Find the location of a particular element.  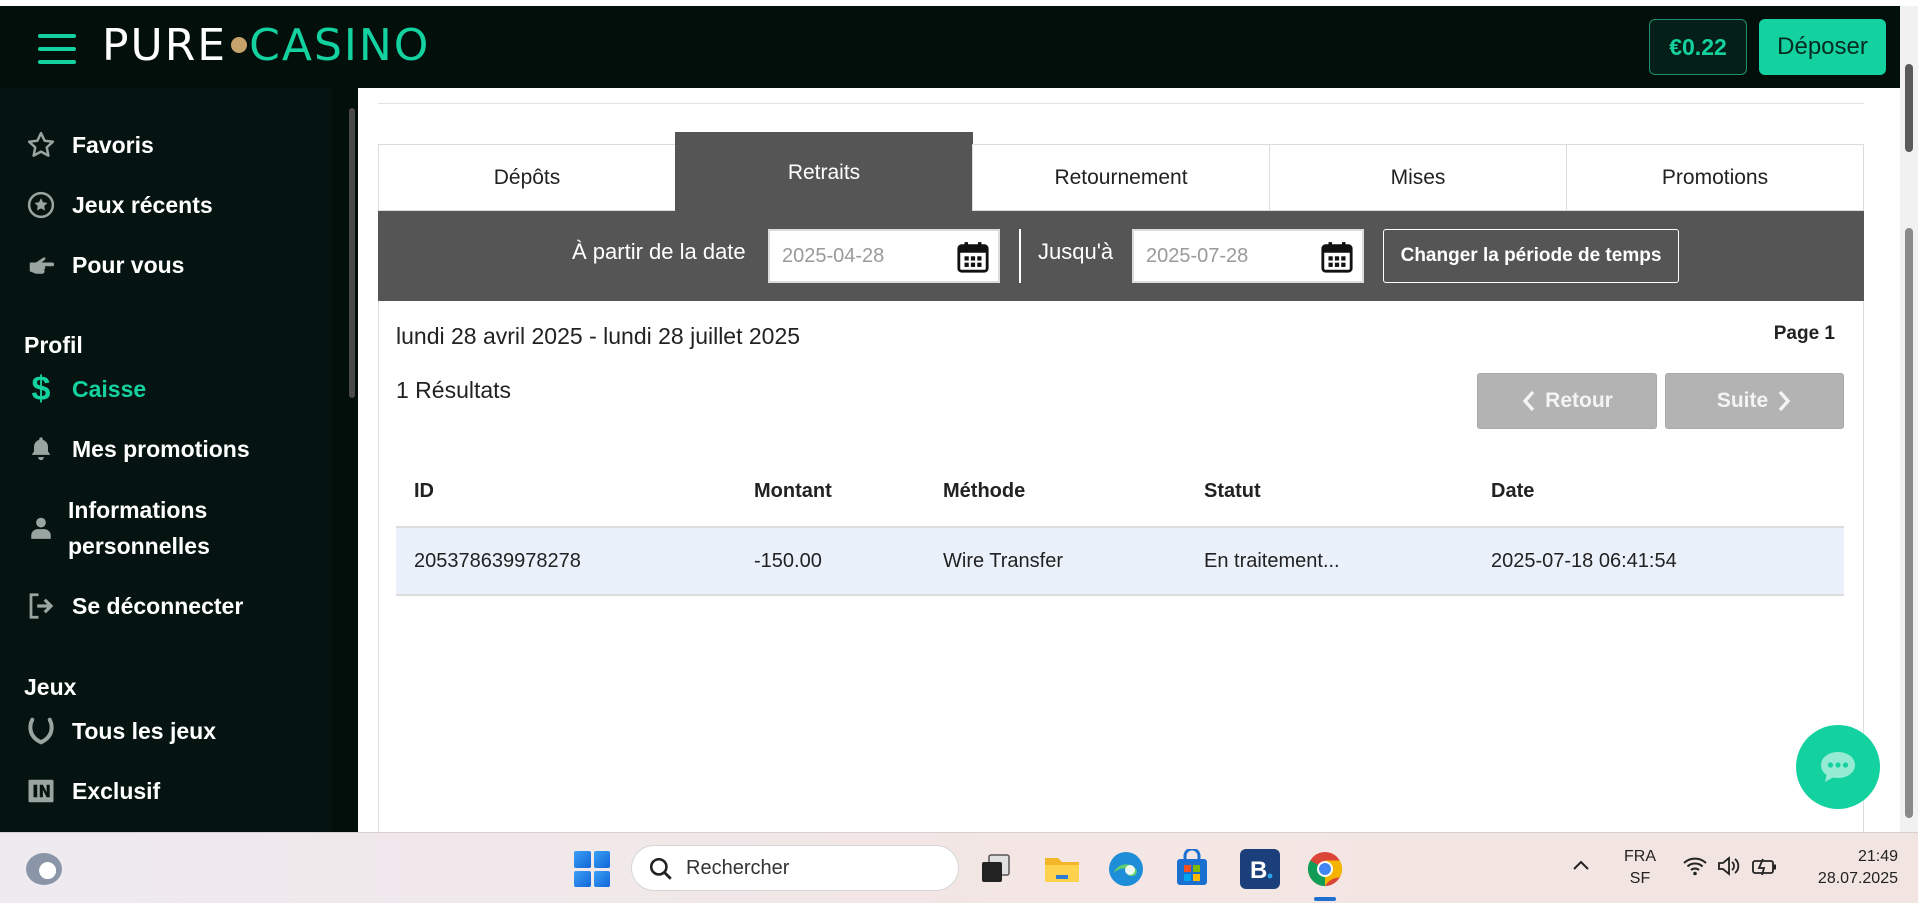

sidebar-scrollbar is located at coordinates (353, 460).